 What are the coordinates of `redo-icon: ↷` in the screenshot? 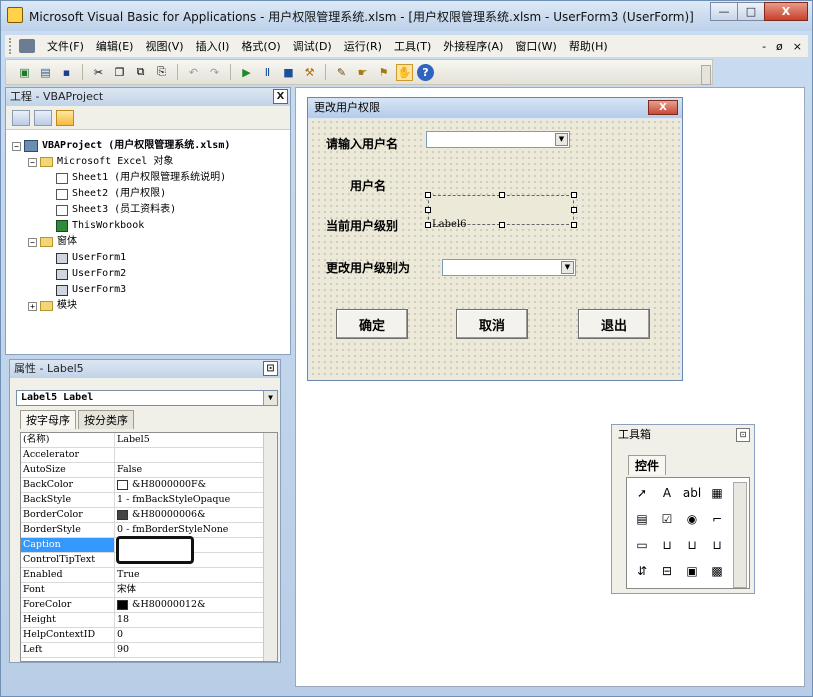 It's located at (214, 72).